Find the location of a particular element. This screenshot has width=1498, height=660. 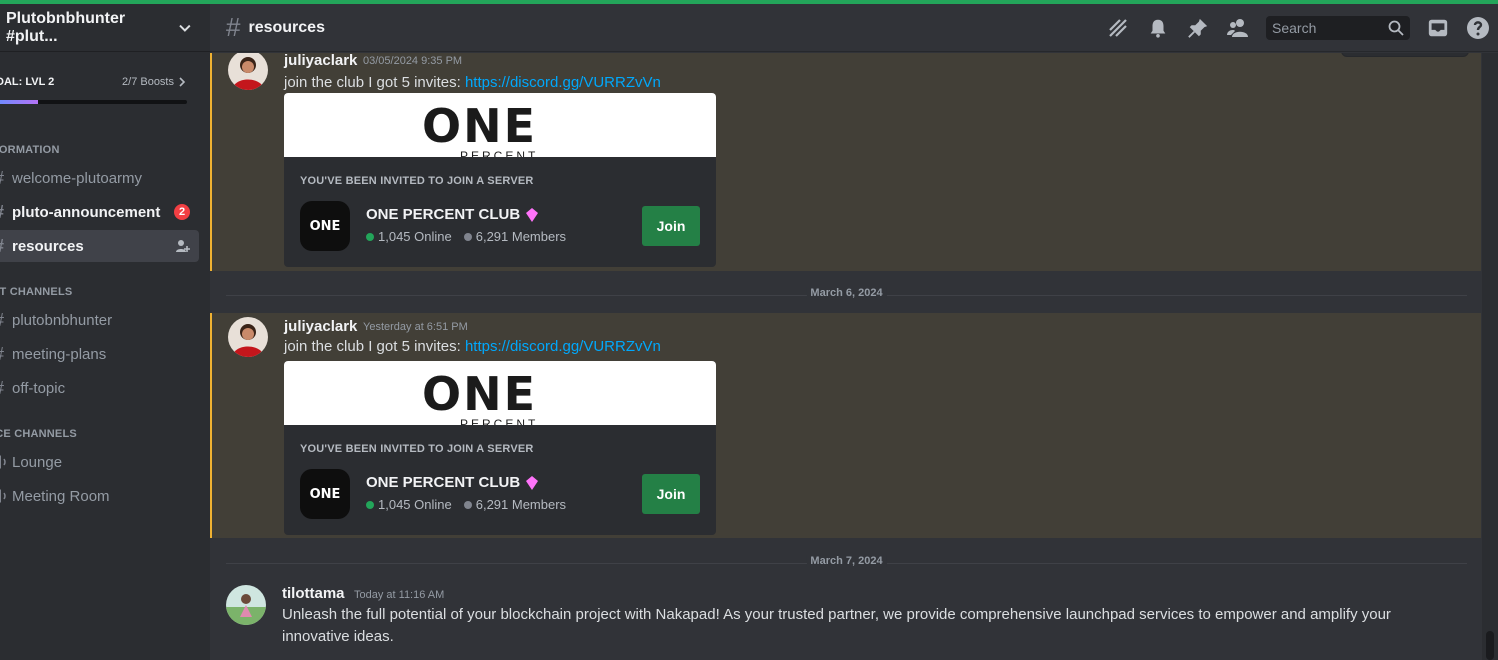

channel-title: resources is located at coordinates (286, 27).